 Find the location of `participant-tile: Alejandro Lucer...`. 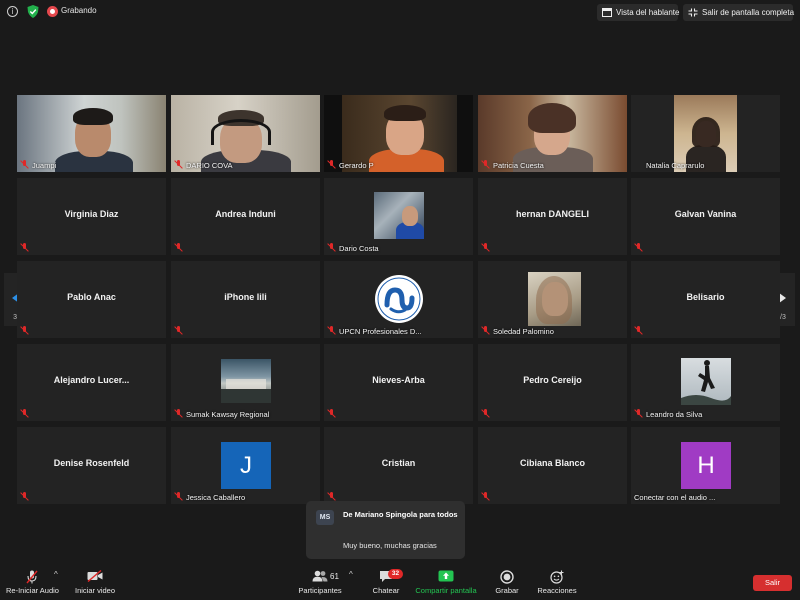

participant-tile: Alejandro Lucer... is located at coordinates (91, 382).